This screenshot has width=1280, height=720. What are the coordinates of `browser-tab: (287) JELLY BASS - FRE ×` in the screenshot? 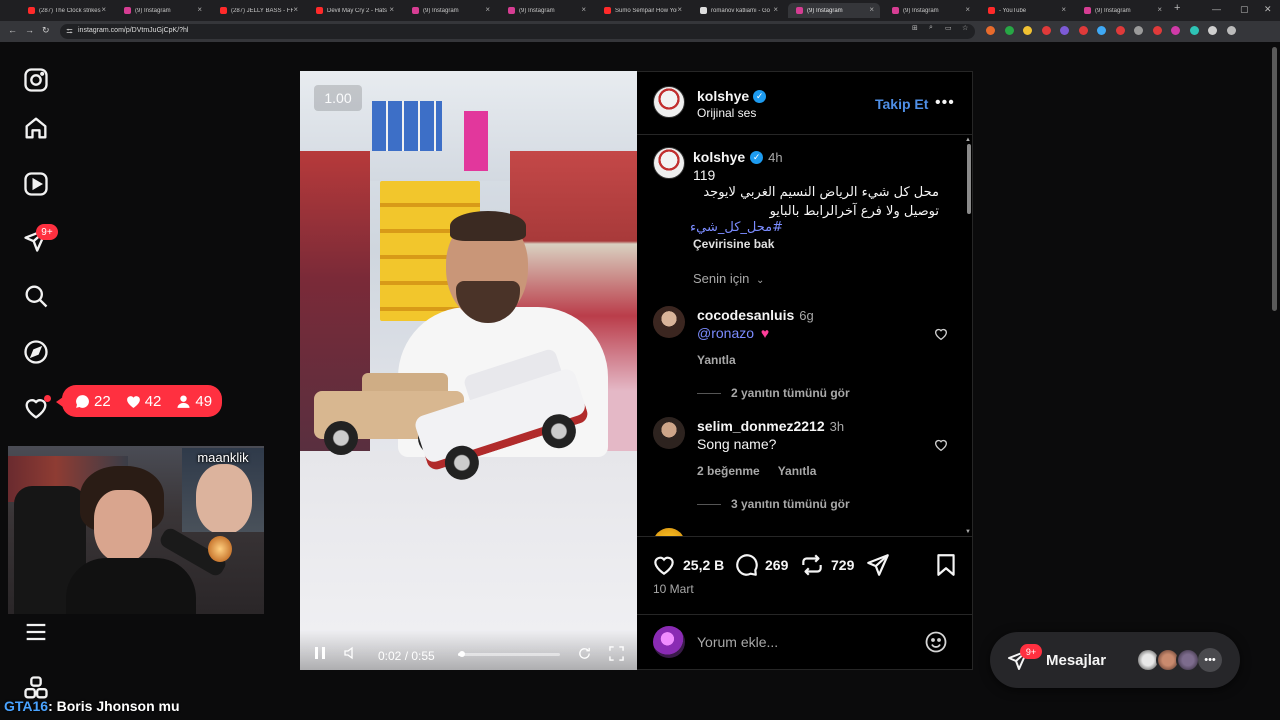 It's located at (258, 10).